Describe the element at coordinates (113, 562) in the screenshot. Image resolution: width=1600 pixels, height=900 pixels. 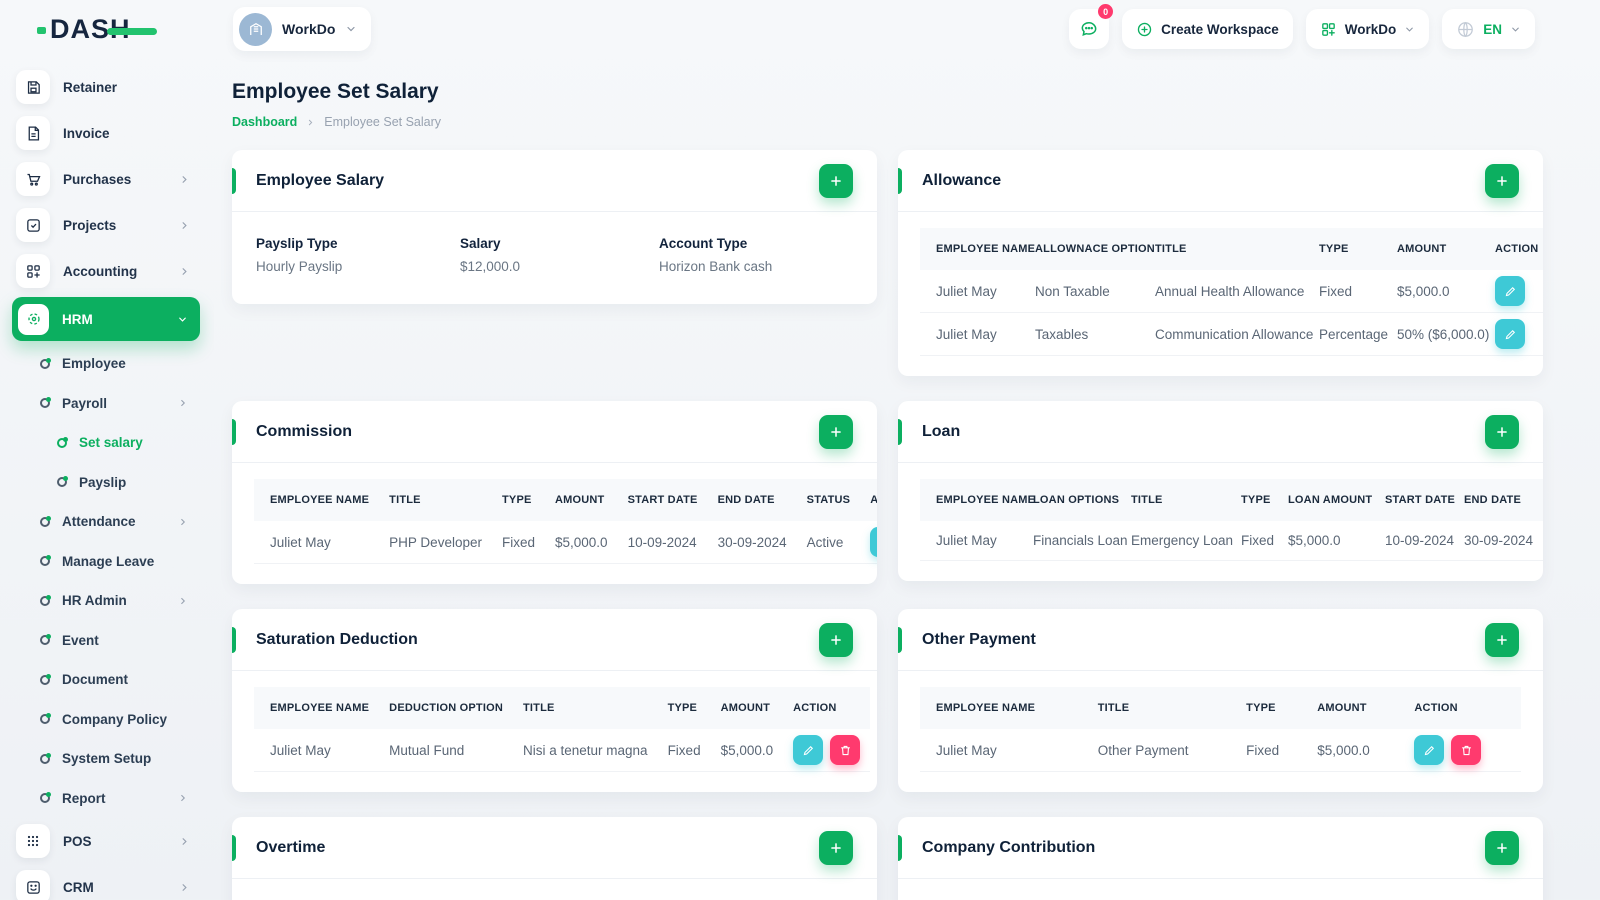
I see `sidebar-item-manage-leave: Manage Leave` at that location.